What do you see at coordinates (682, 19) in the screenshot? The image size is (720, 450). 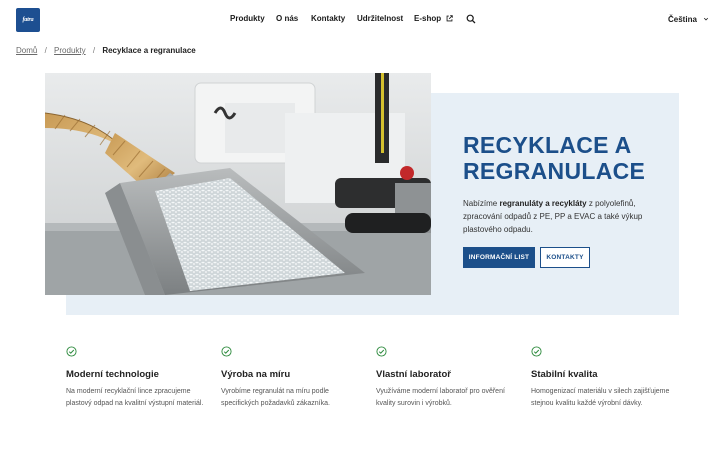 I see `language-label: Čeština` at bounding box center [682, 19].